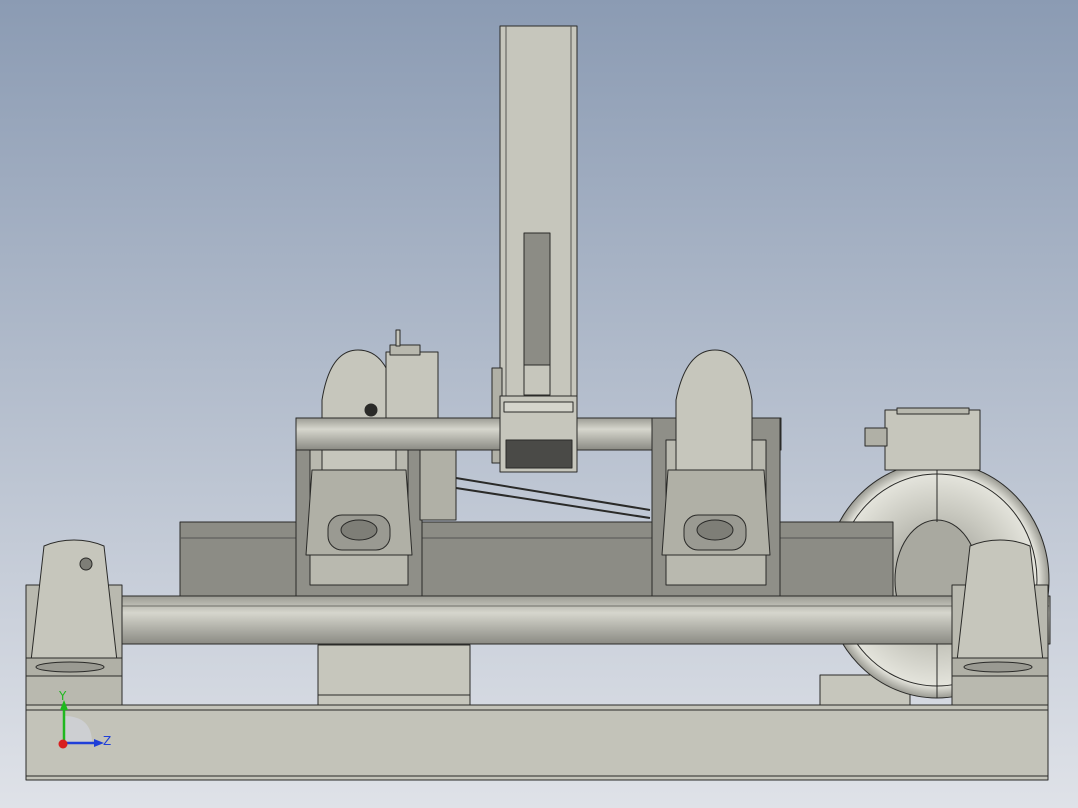  I want to click on main-shaft, so click(580, 620).